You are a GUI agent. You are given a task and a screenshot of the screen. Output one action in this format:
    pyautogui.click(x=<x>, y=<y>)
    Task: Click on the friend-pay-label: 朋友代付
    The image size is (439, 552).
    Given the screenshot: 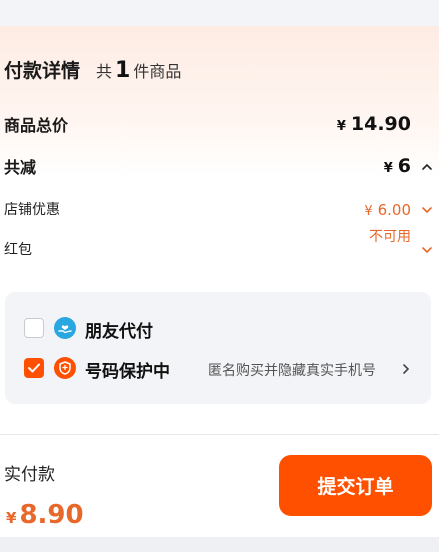 What is the action you would take?
    pyautogui.click(x=119, y=329)
    